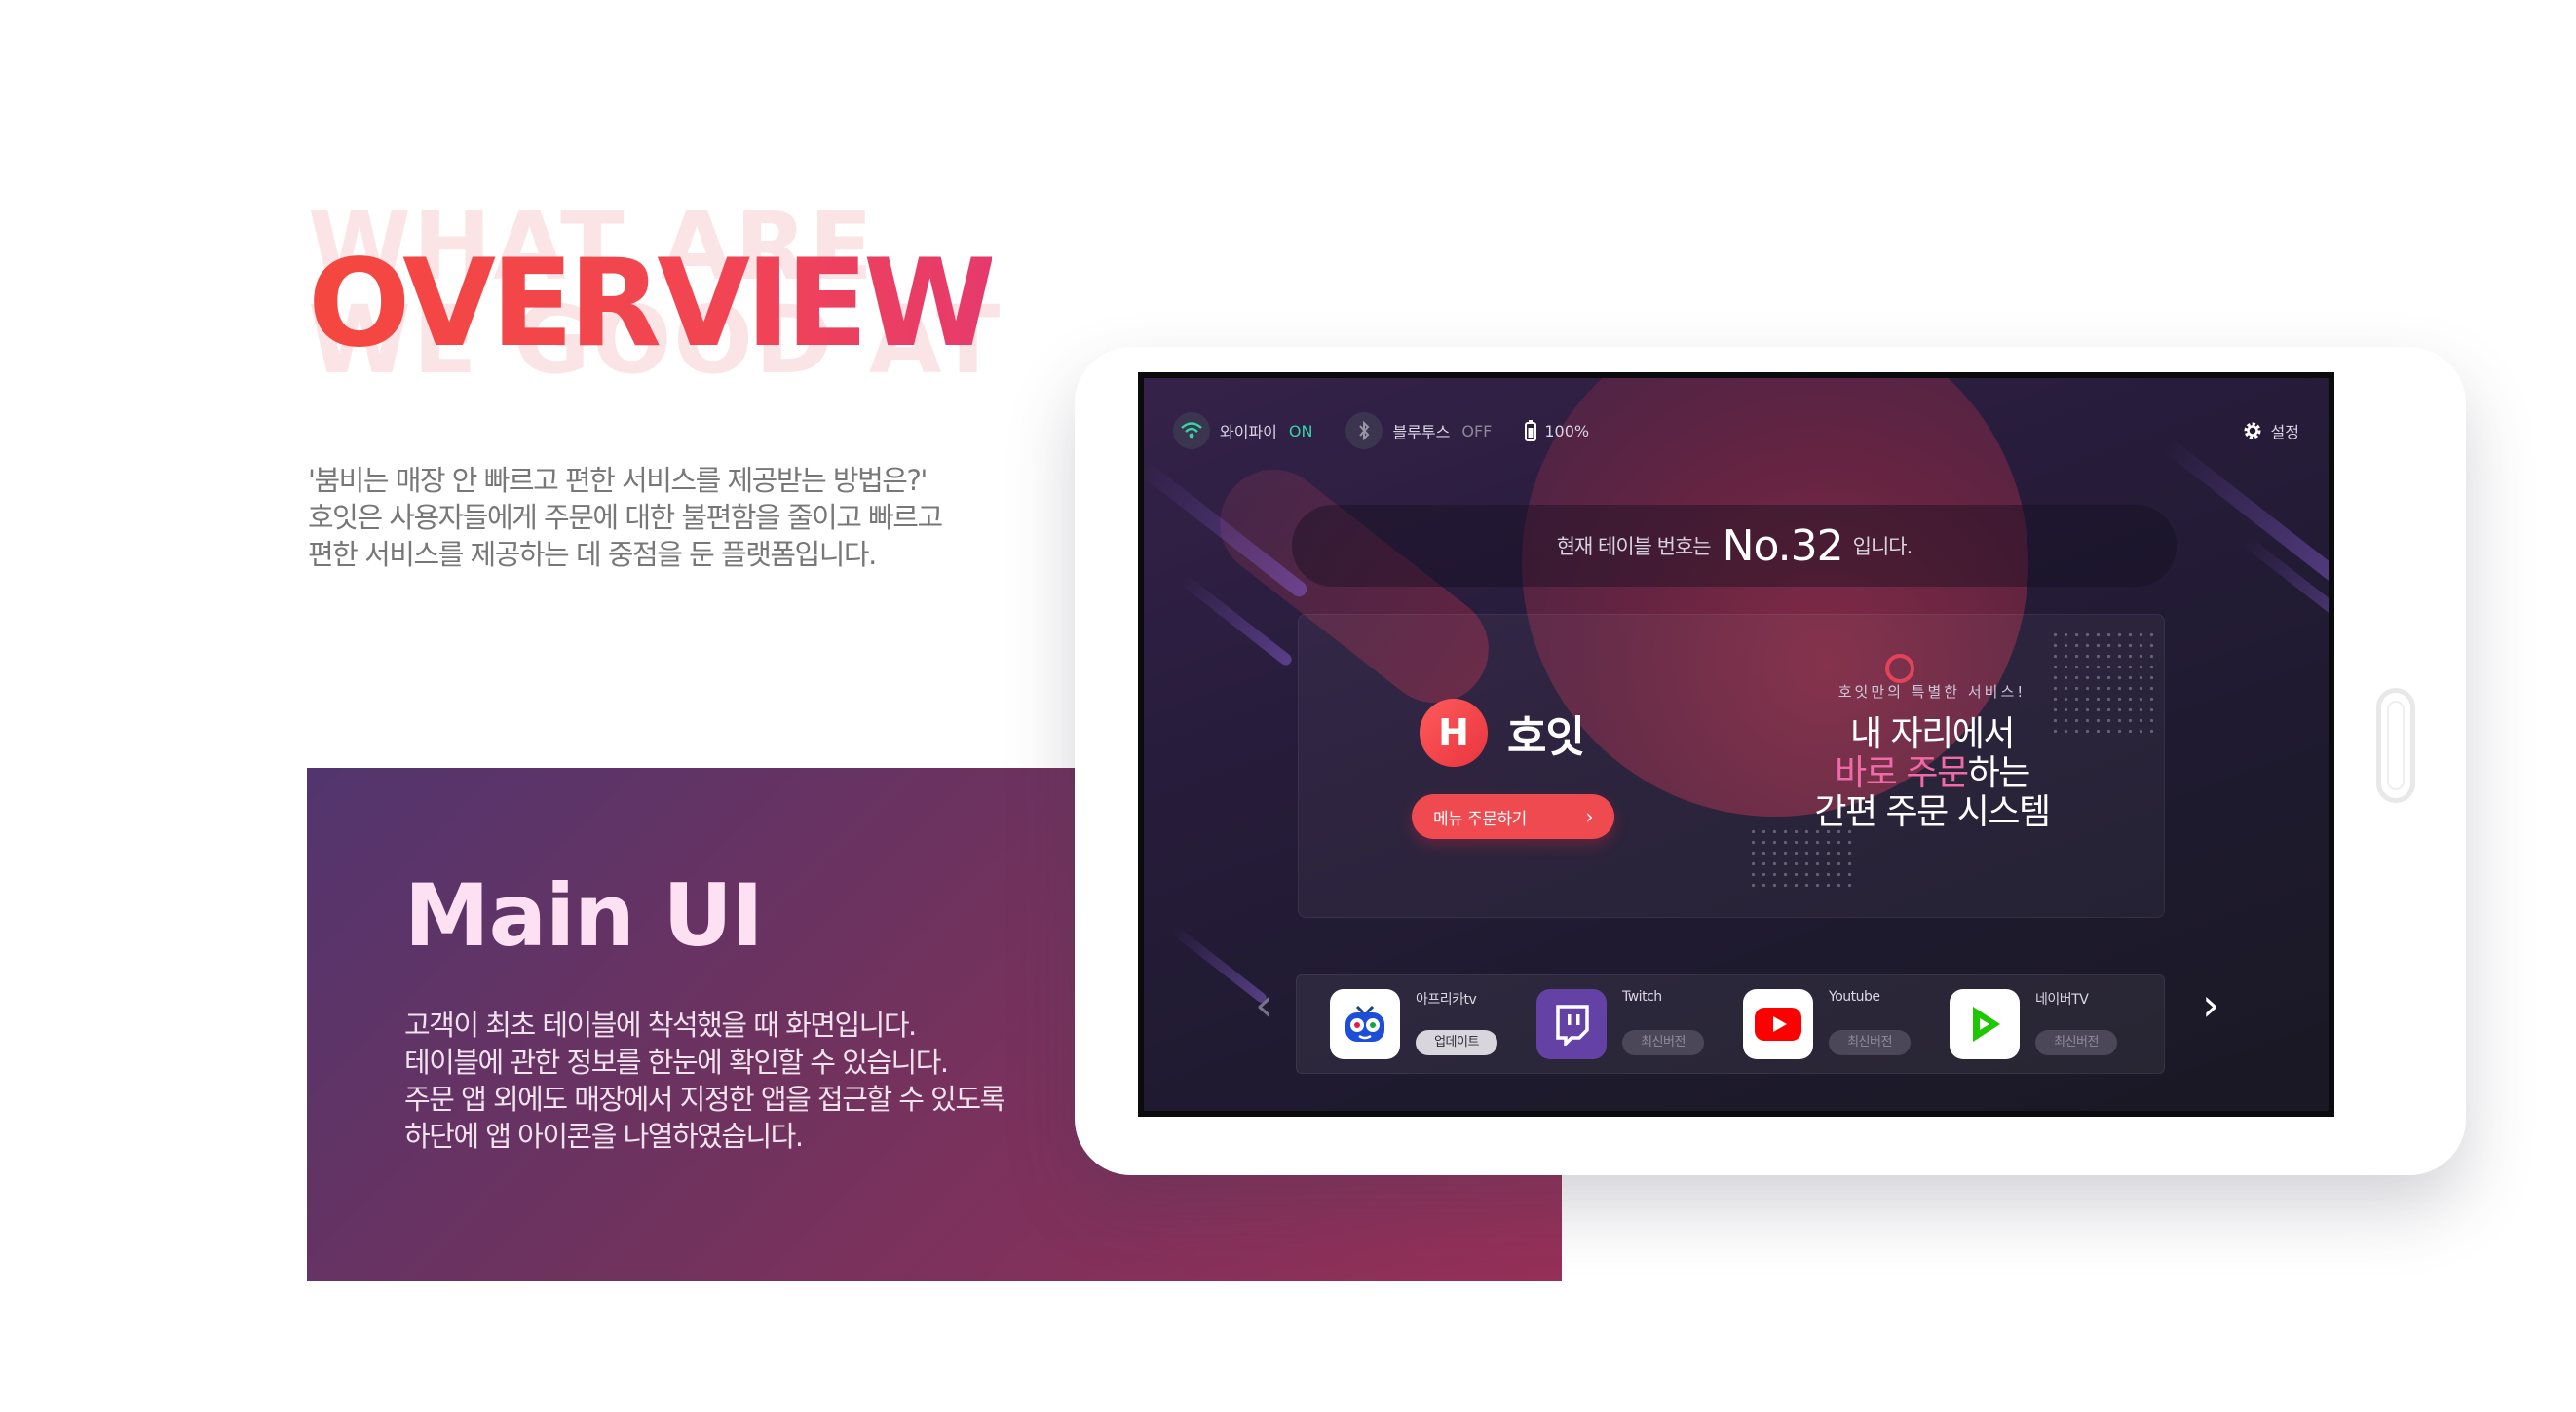 Image resolution: width=2576 pixels, height=1412 pixels. I want to click on app-navertv: 네이버TV 최신버전, so click(2053, 1024).